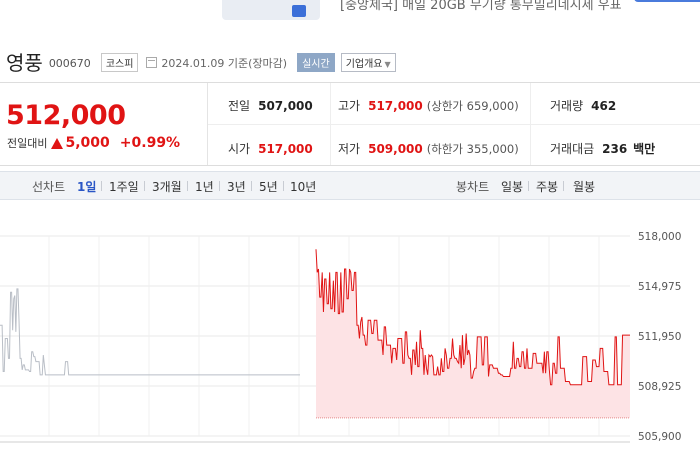 The height and width of the screenshot is (450, 700). Describe the element at coordinates (615, 149) in the screenshot. I see `stat-value: 236` at that location.